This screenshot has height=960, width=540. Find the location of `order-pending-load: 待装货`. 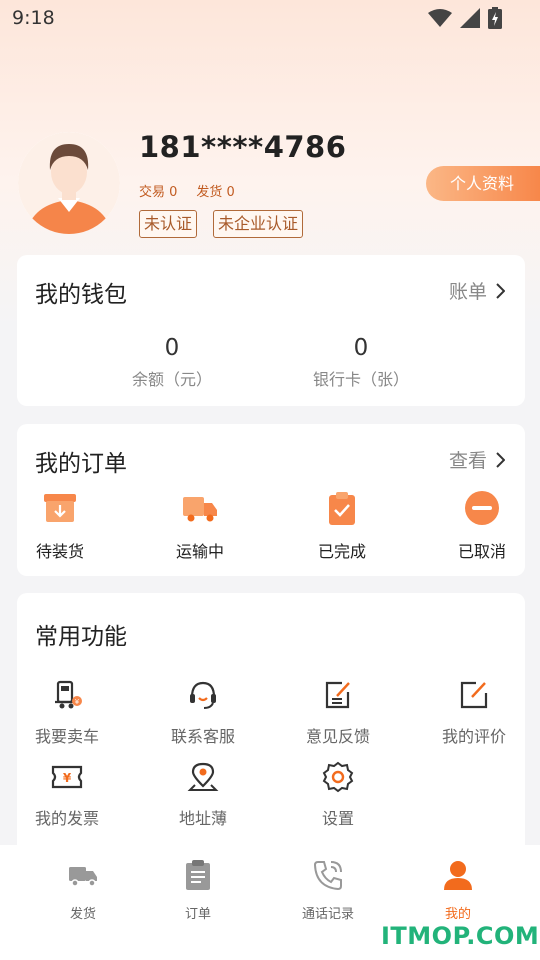

order-pending-load: 待装货 is located at coordinates (60, 526).